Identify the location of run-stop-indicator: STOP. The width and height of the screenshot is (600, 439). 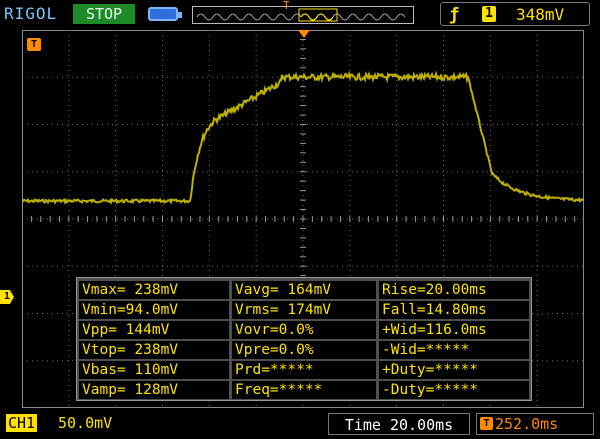
(104, 14).